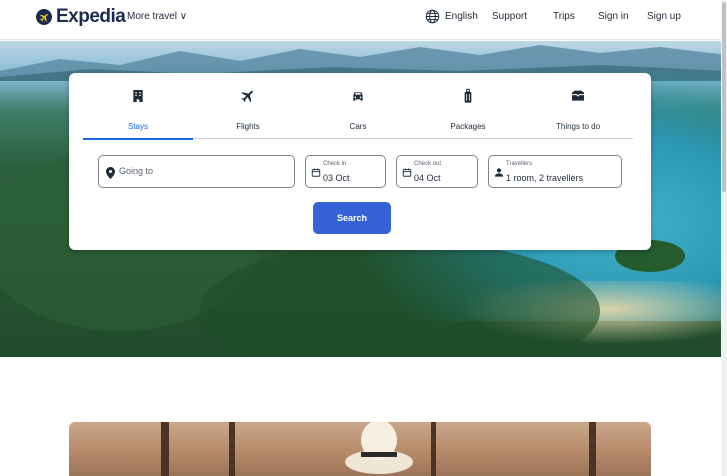  What do you see at coordinates (111, 172) in the screenshot?
I see `location-pin-icon` at bounding box center [111, 172].